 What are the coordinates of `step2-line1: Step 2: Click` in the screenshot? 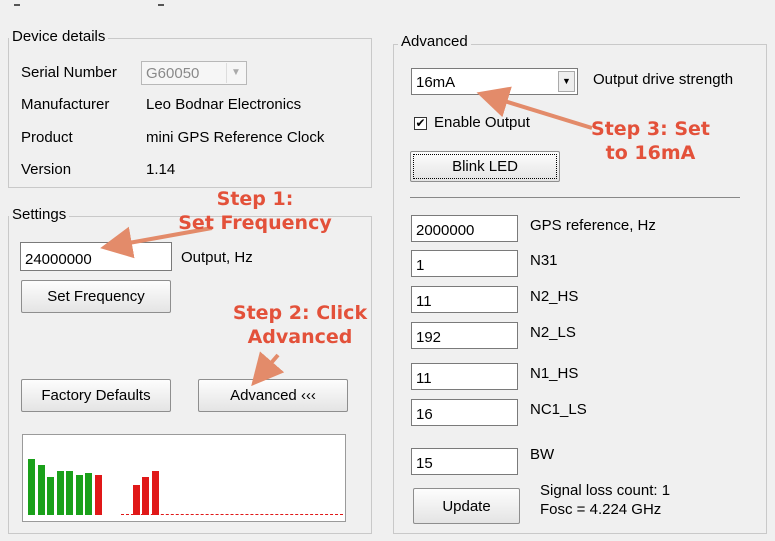 It's located at (300, 313).